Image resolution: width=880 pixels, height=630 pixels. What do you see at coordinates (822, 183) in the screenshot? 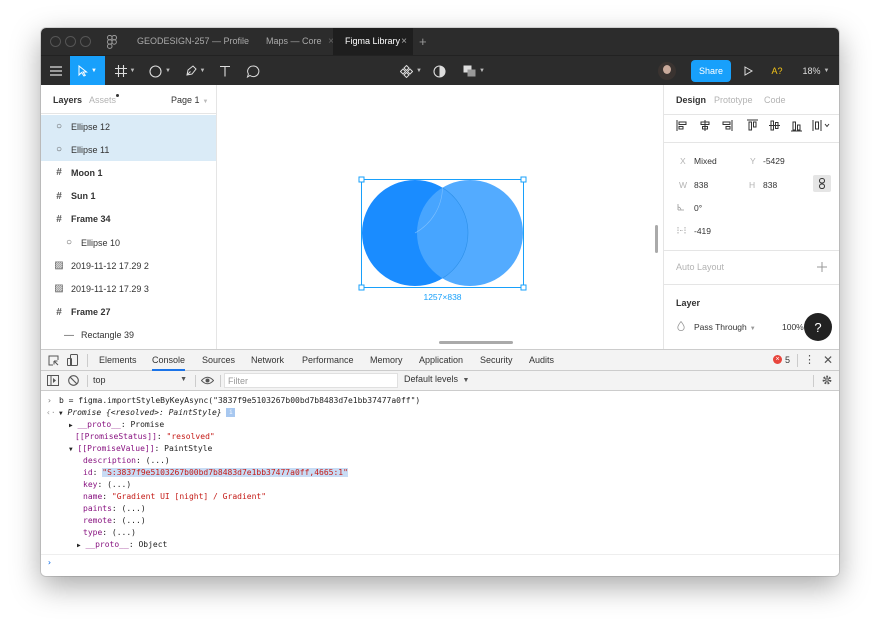
I see `constrain-proportions-button` at bounding box center [822, 183].